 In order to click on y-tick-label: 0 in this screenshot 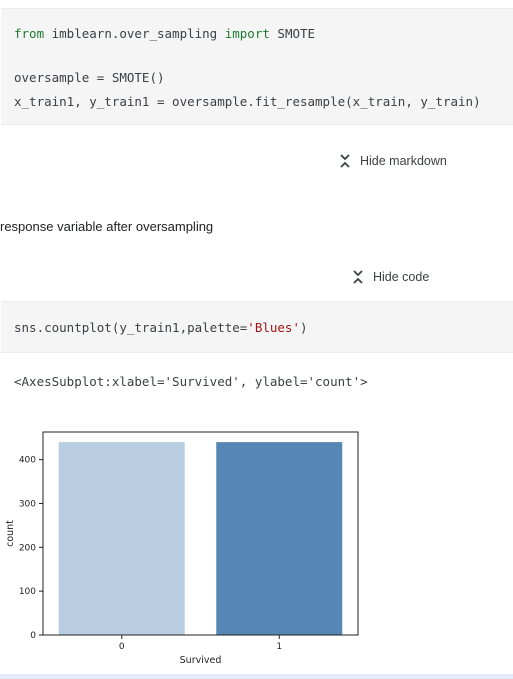, I will do `click(33, 636)`.